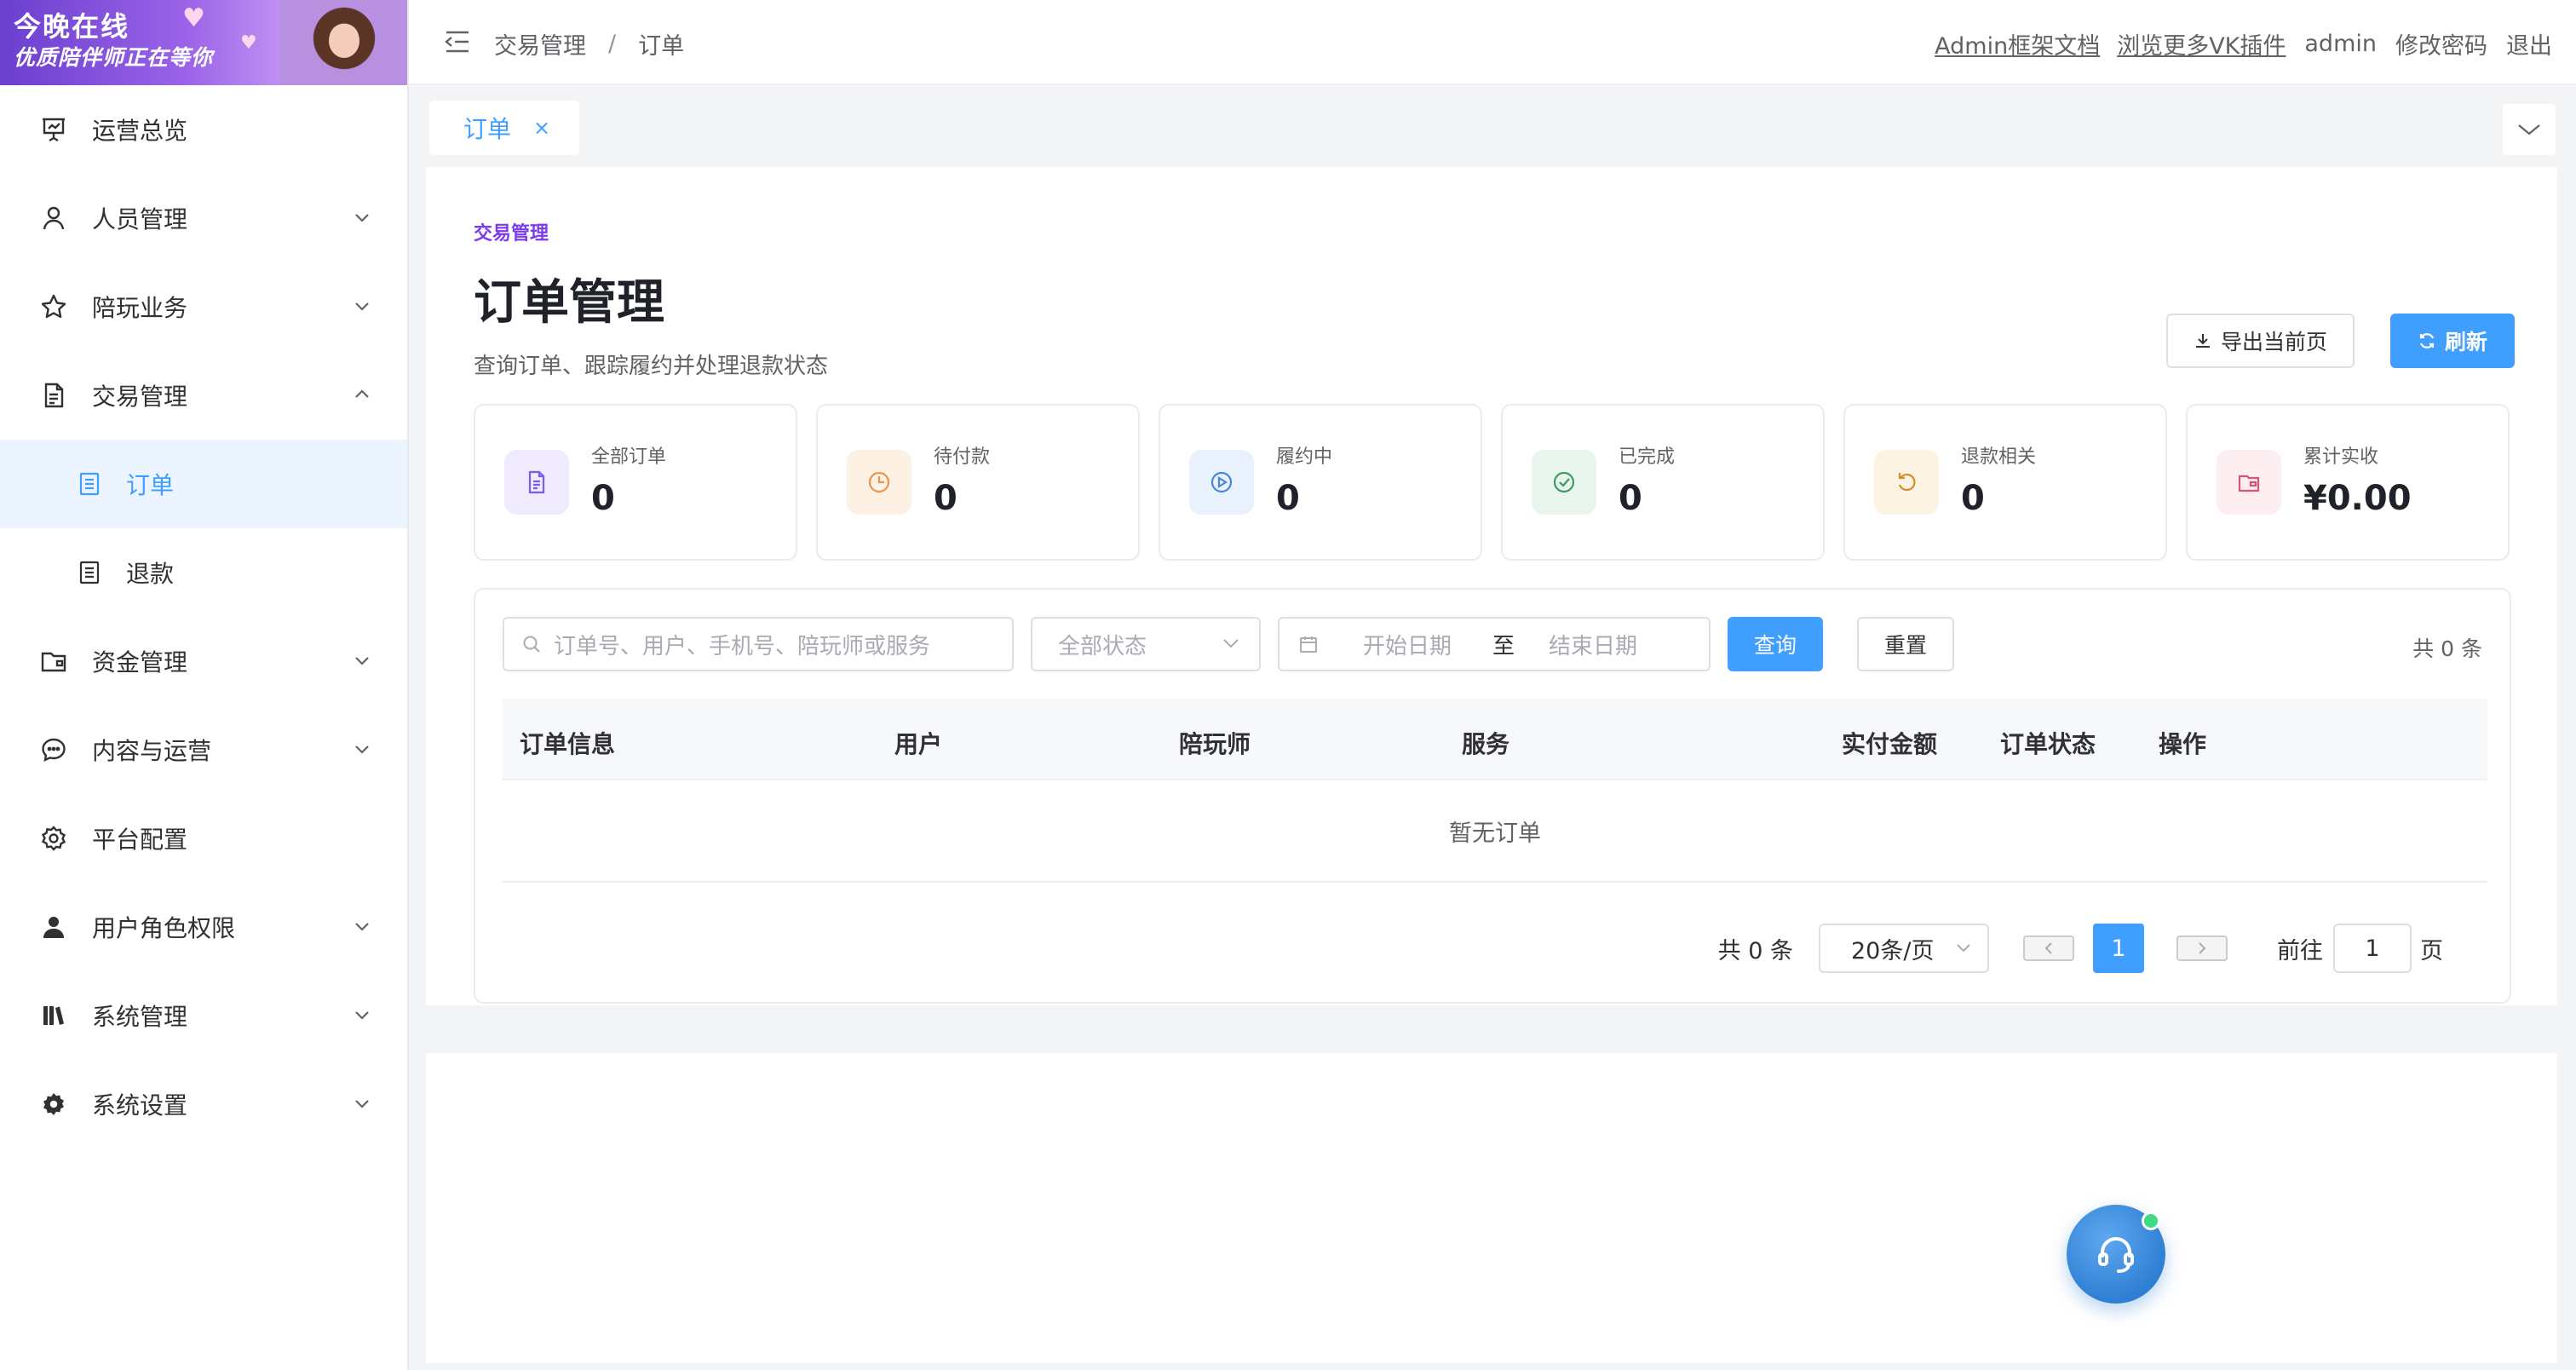 The image size is (2576, 1370). Describe the element at coordinates (2119, 949) in the screenshot. I see `page-number-current: 1` at that location.